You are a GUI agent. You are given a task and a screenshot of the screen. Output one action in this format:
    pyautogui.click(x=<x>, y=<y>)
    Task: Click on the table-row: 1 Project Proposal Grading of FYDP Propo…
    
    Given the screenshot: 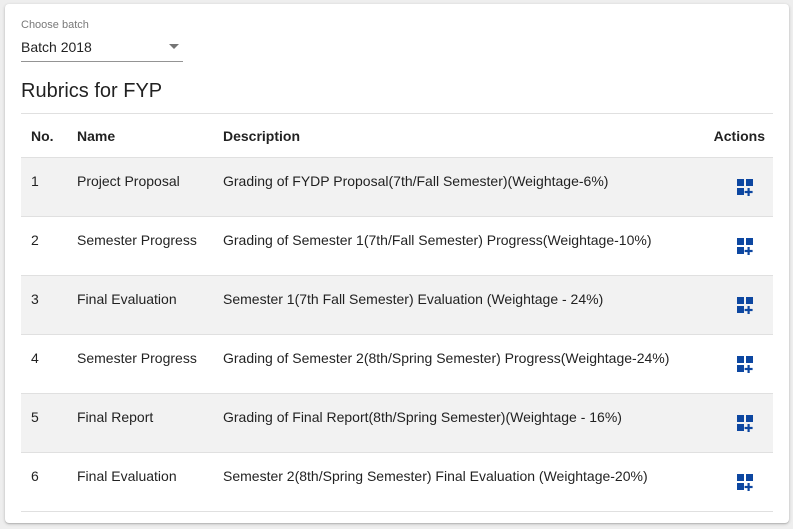 What is the action you would take?
    pyautogui.click(x=397, y=187)
    